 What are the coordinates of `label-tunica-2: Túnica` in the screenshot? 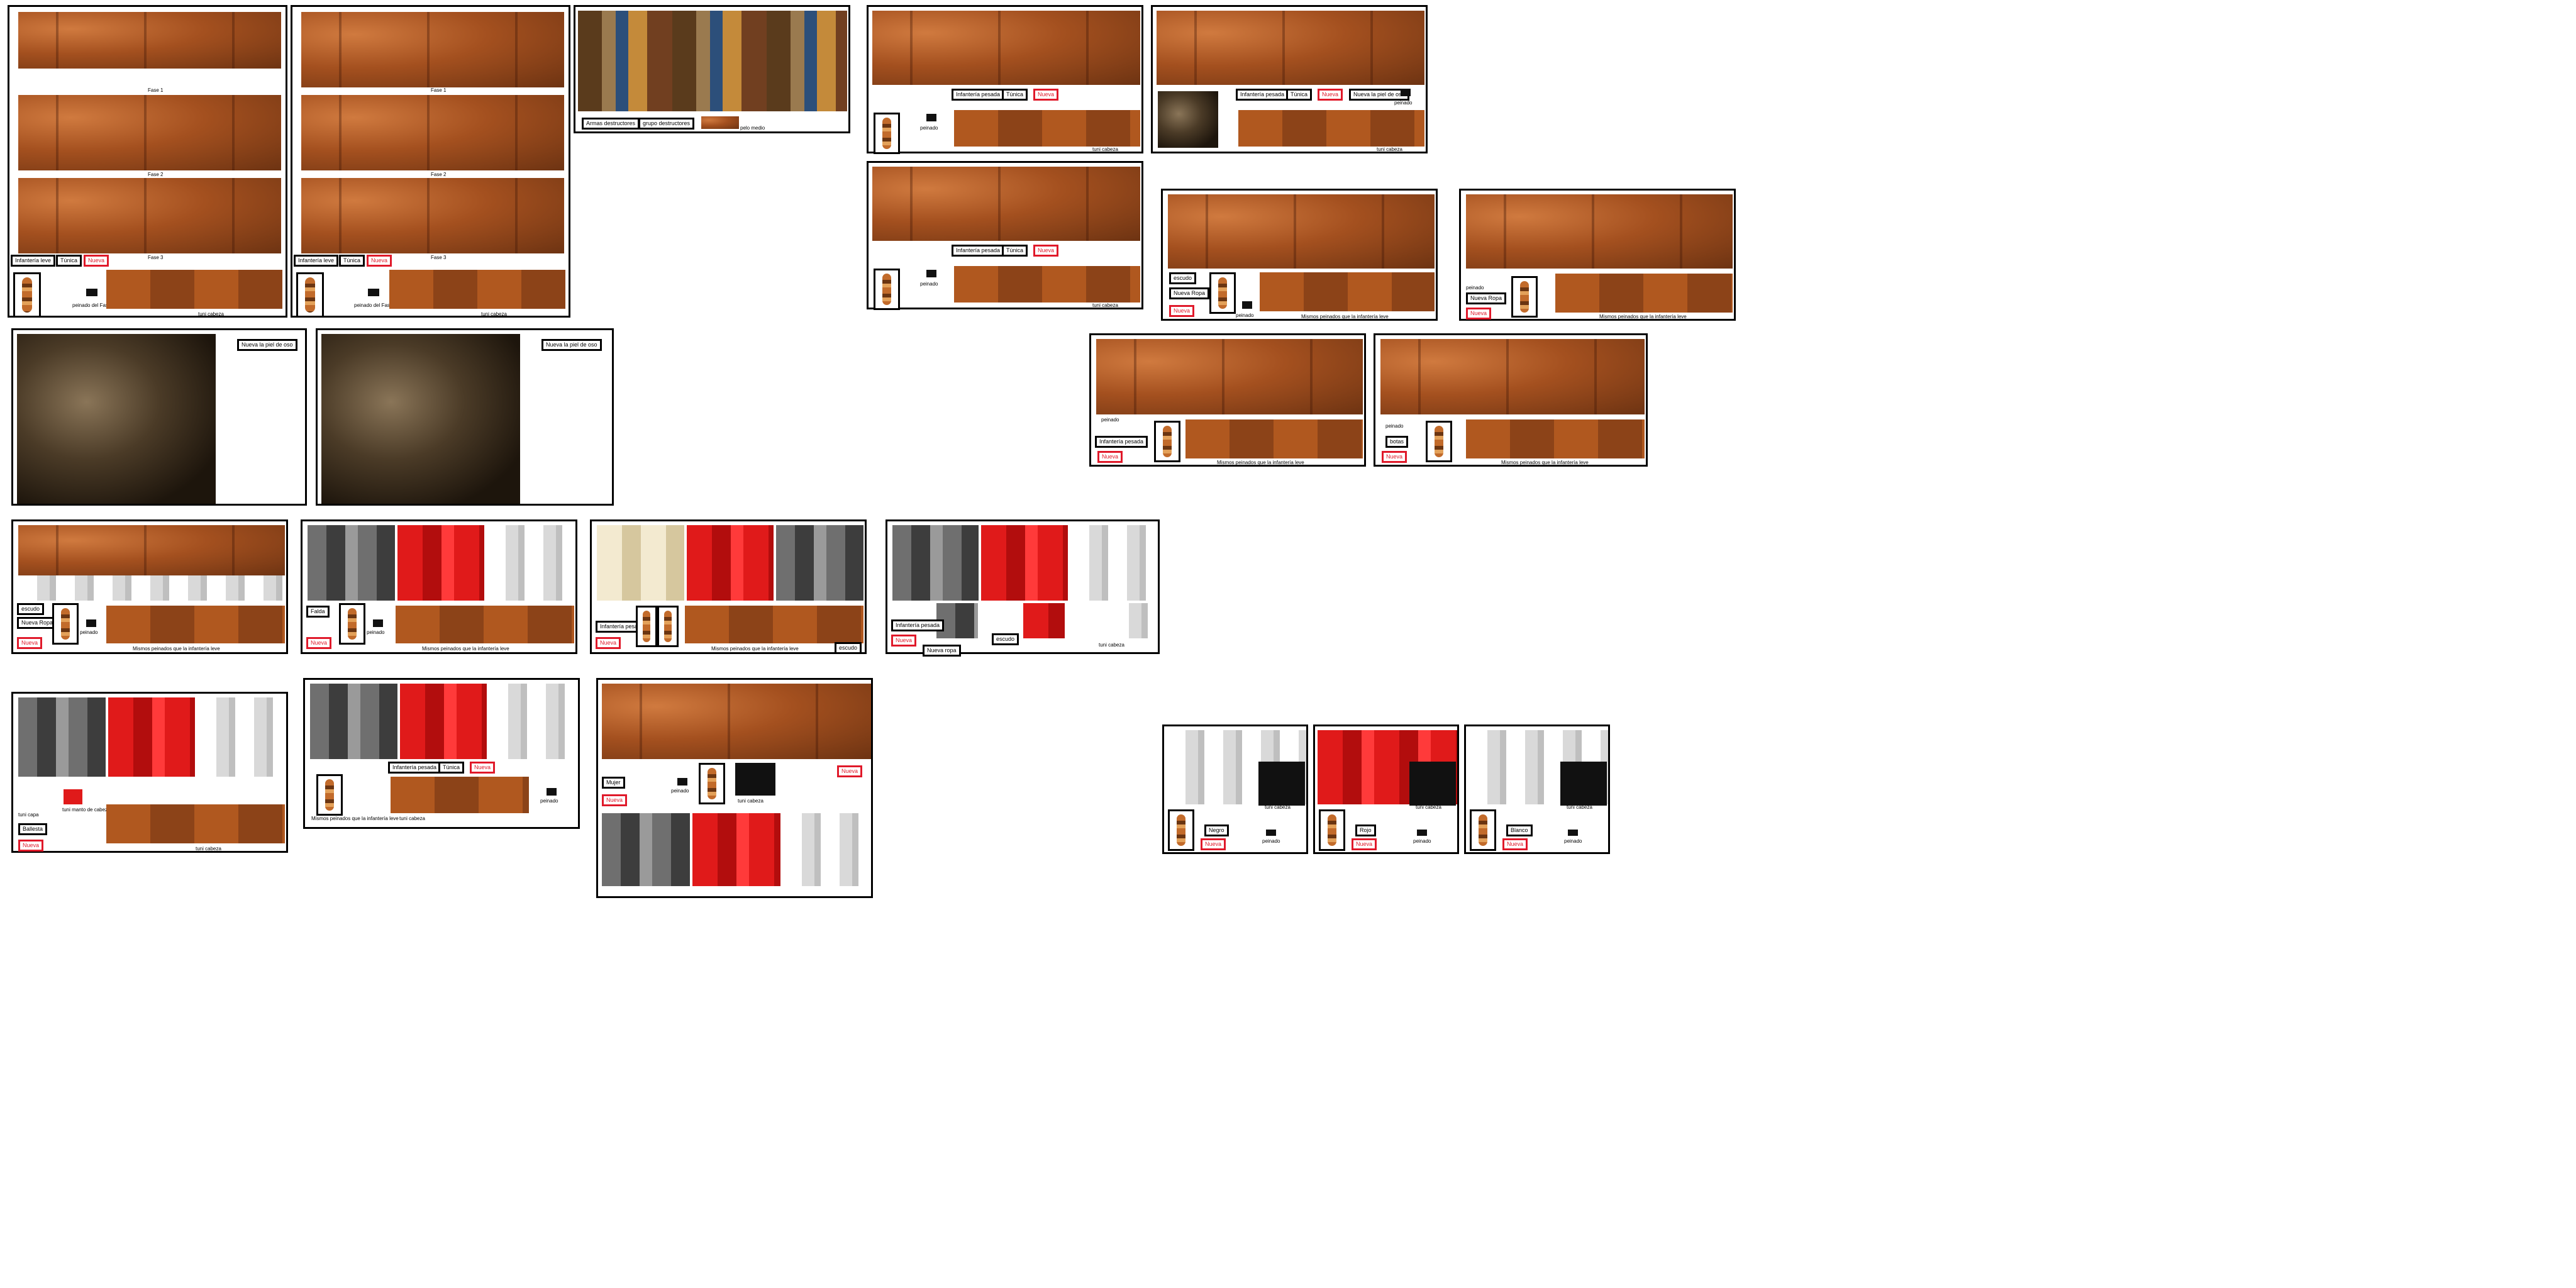 It's located at (1299, 95).